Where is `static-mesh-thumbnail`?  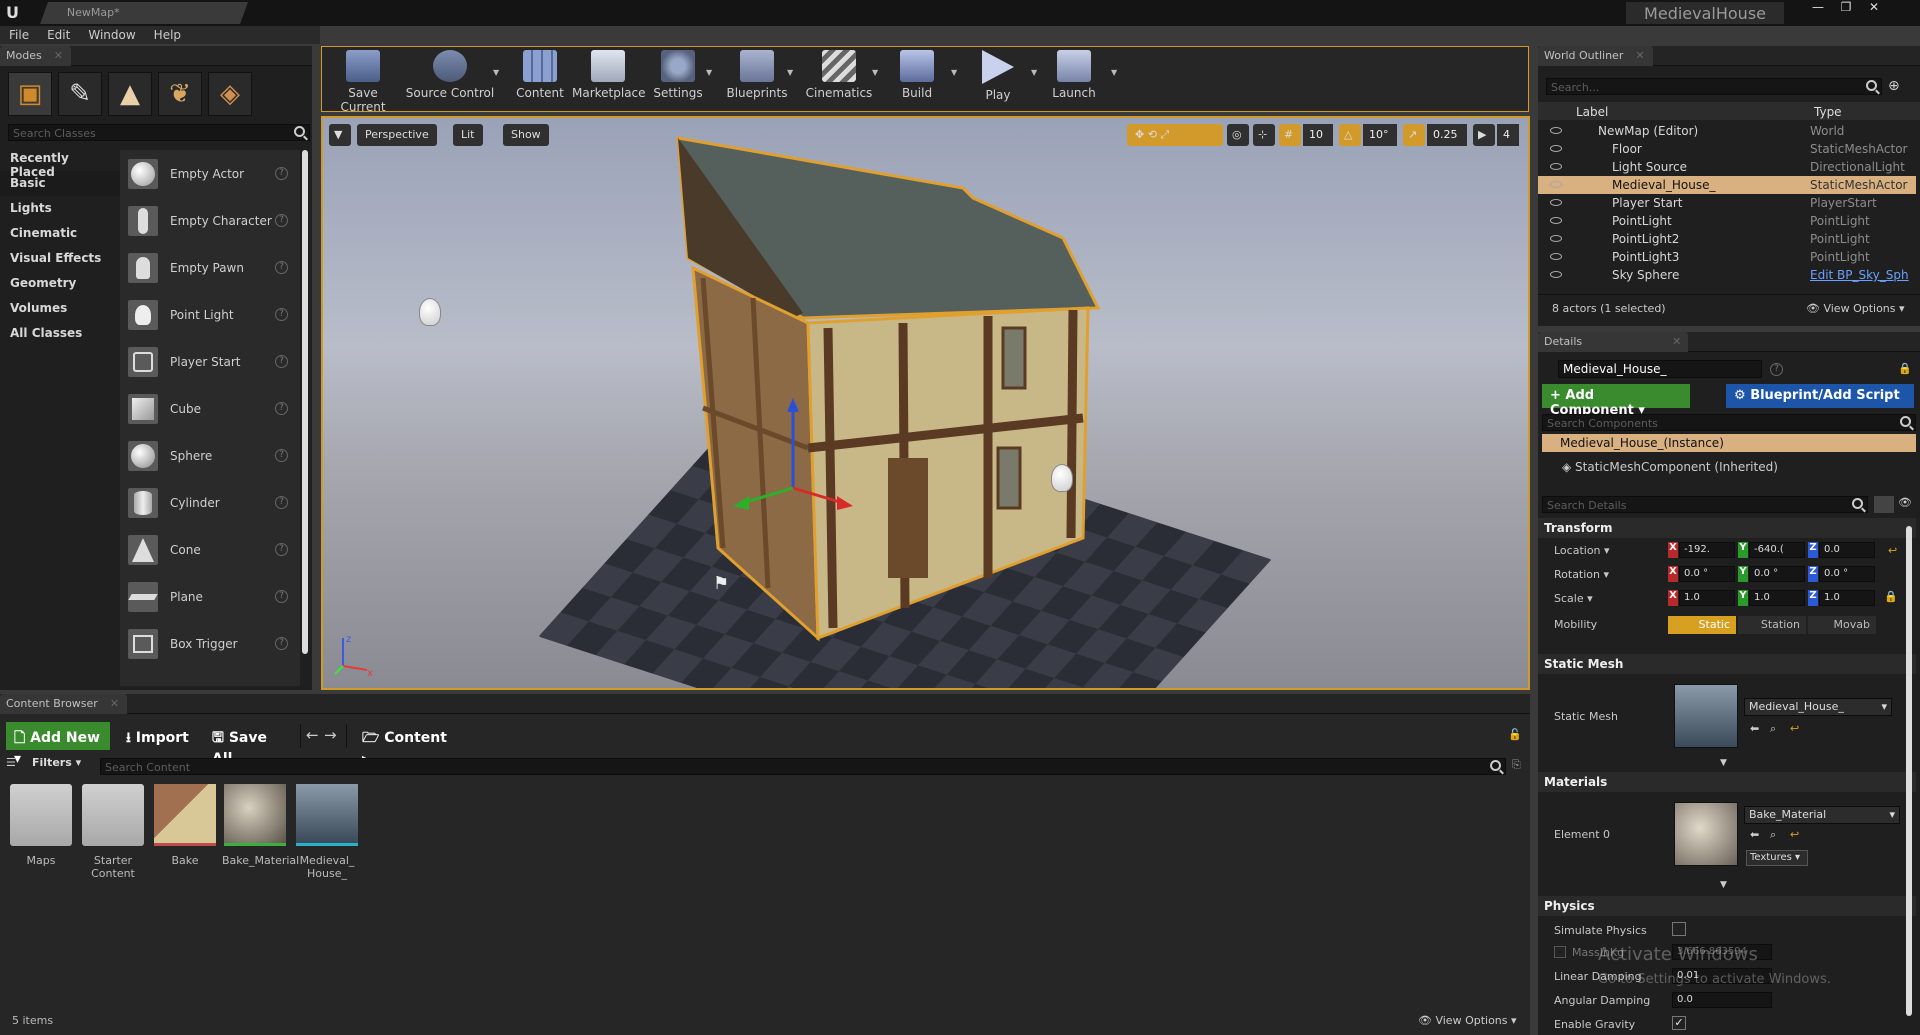
static-mesh-thumbnail is located at coordinates (1706, 716).